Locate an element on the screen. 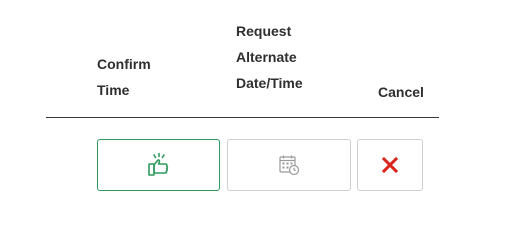 The height and width of the screenshot is (242, 521). calendar-clock-icon is located at coordinates (289, 165).